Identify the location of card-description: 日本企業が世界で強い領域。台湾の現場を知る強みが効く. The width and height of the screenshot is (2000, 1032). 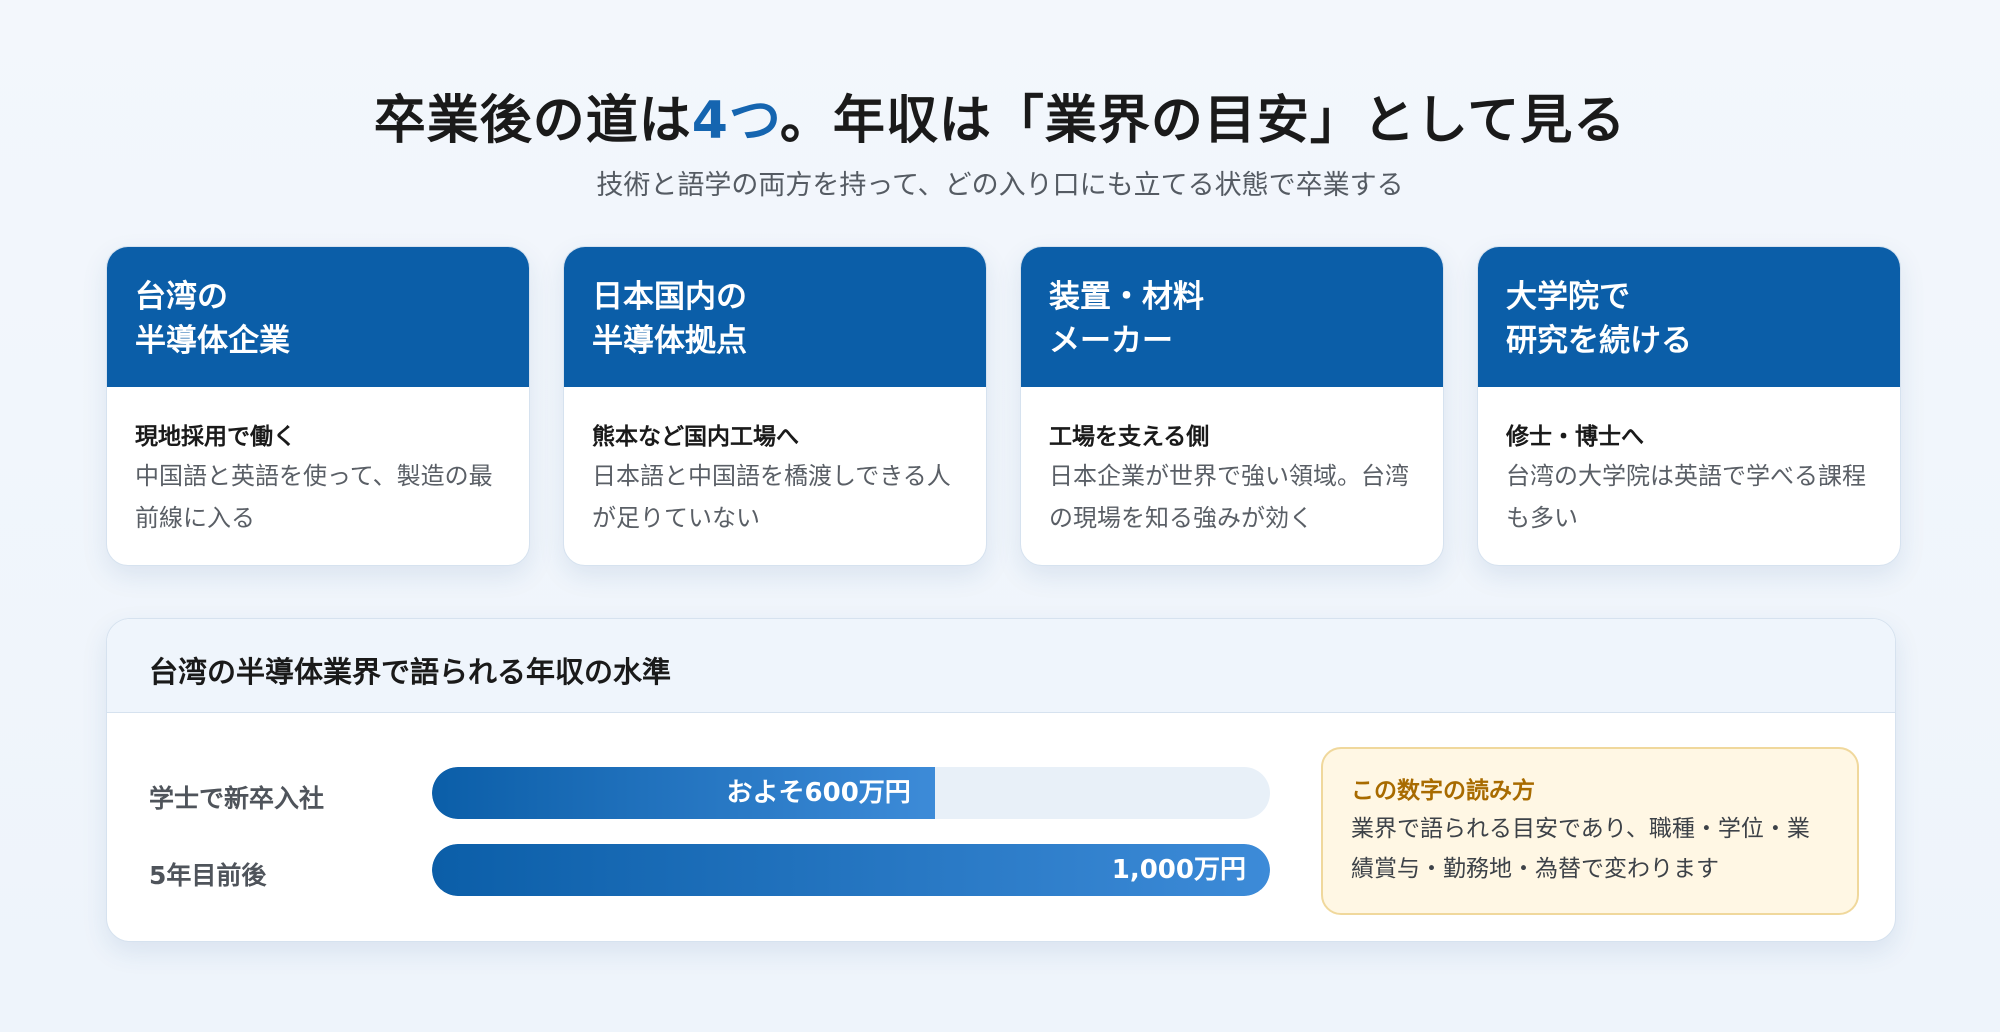
(1229, 497).